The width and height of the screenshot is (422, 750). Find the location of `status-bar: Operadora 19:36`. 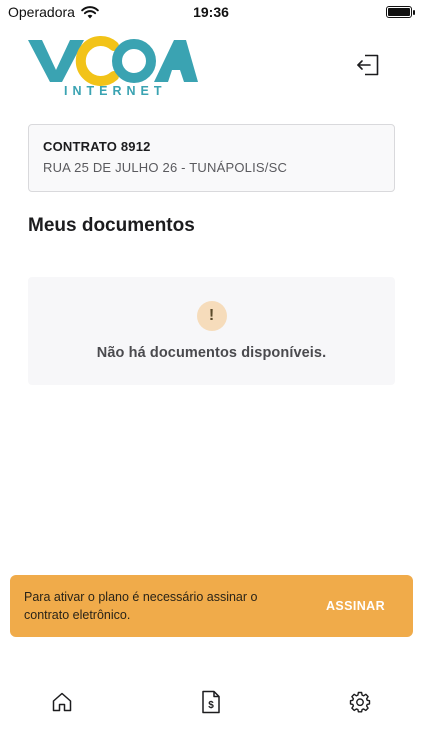

status-bar: Operadora 19:36 is located at coordinates (211, 12).